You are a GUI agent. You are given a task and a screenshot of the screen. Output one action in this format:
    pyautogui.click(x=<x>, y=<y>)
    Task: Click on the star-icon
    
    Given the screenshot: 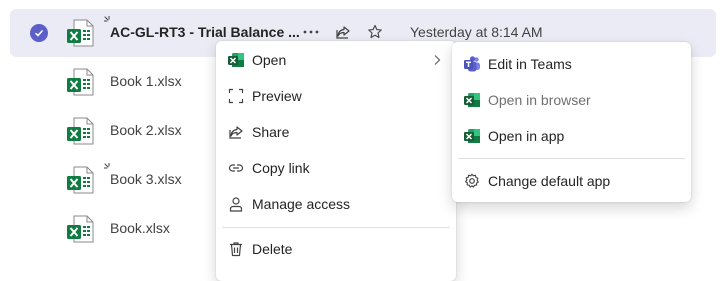 What is the action you would take?
    pyautogui.click(x=375, y=32)
    